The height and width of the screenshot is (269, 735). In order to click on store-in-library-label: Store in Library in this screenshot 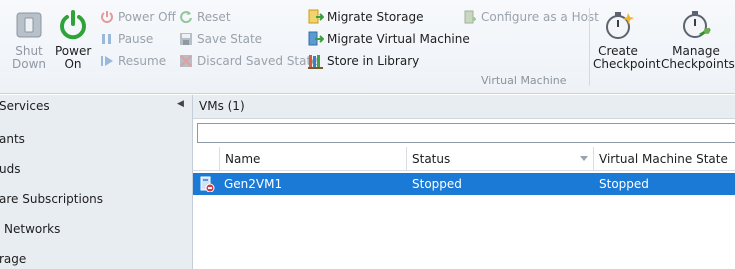, I will do `click(373, 61)`.